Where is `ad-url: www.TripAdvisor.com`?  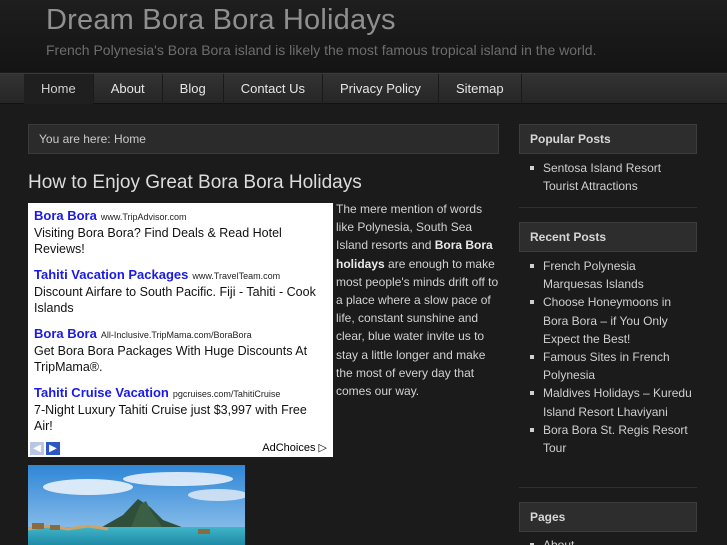
ad-url: www.TripAdvisor.com is located at coordinates (144, 217).